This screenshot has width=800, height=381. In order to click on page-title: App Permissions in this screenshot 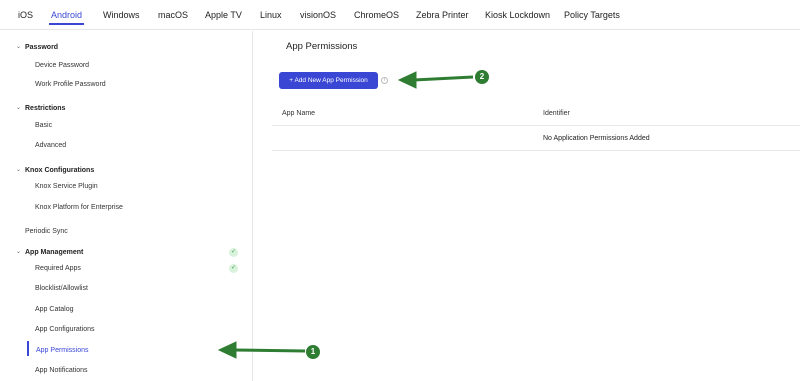, I will do `click(322, 46)`.